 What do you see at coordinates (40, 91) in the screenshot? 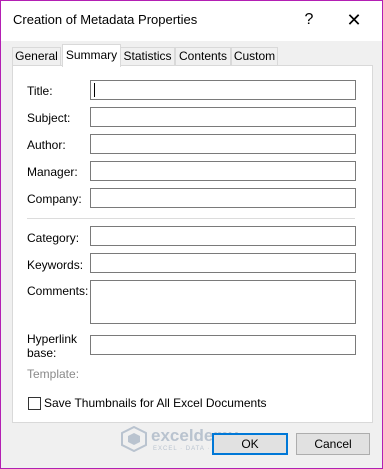
I see `title-label: Title:` at bounding box center [40, 91].